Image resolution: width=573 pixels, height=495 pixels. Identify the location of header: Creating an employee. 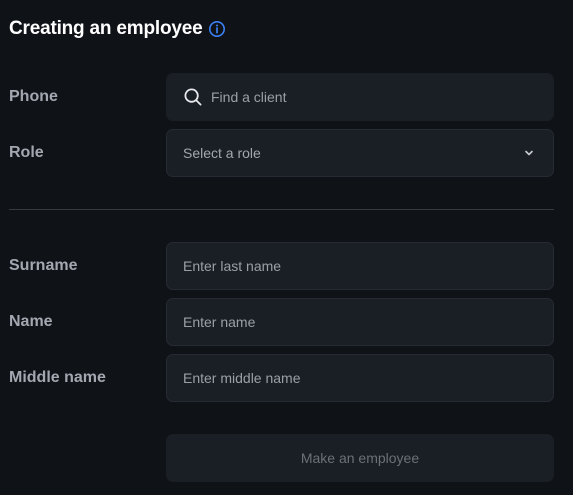
(117, 29).